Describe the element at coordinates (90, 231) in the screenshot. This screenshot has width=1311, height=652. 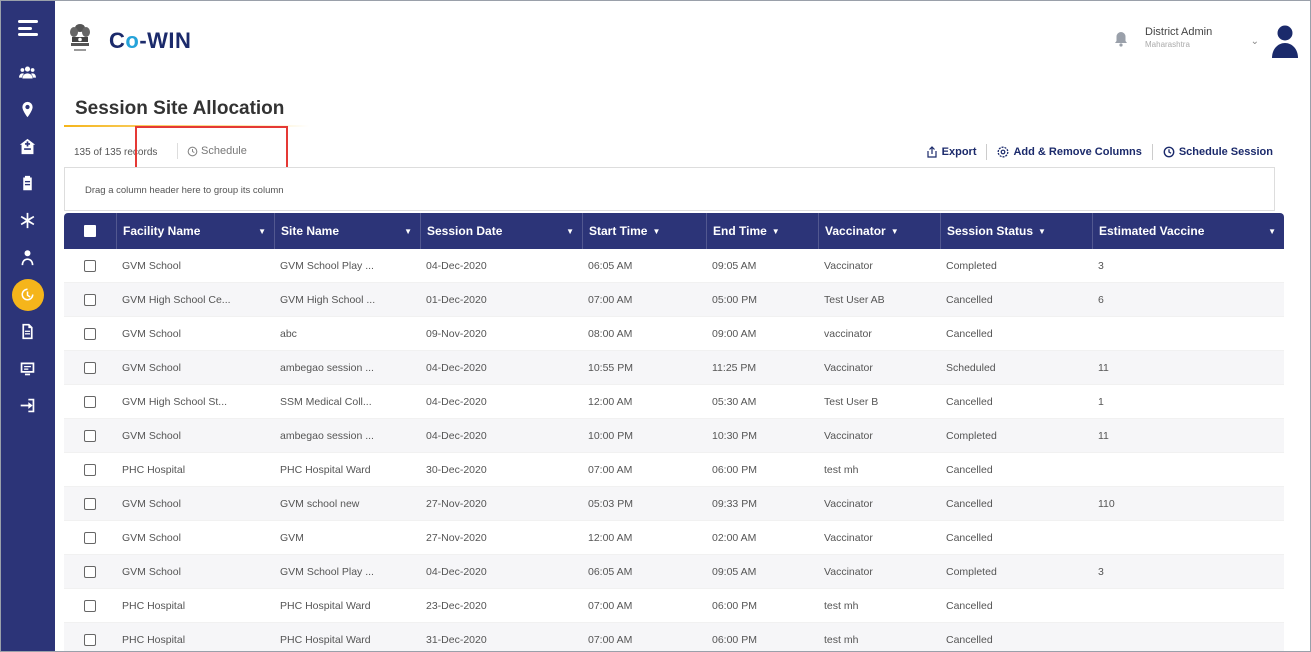
I see `select-all-checkbox` at that location.